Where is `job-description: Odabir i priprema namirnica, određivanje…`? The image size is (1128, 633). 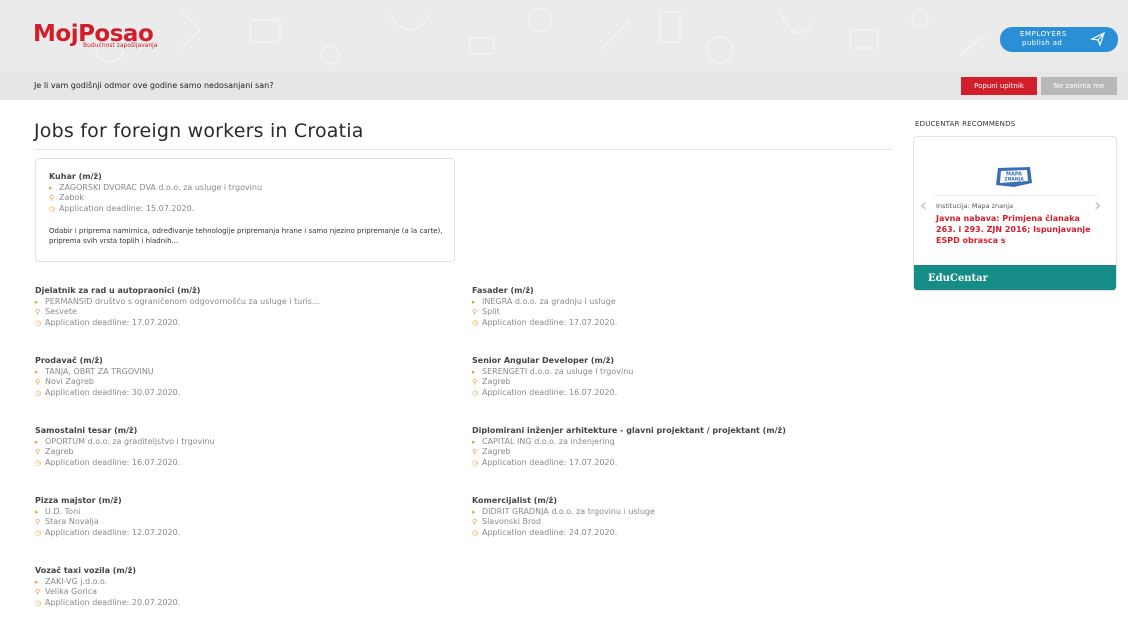 job-description: Odabir i priprema namirnica, određivanje… is located at coordinates (246, 236).